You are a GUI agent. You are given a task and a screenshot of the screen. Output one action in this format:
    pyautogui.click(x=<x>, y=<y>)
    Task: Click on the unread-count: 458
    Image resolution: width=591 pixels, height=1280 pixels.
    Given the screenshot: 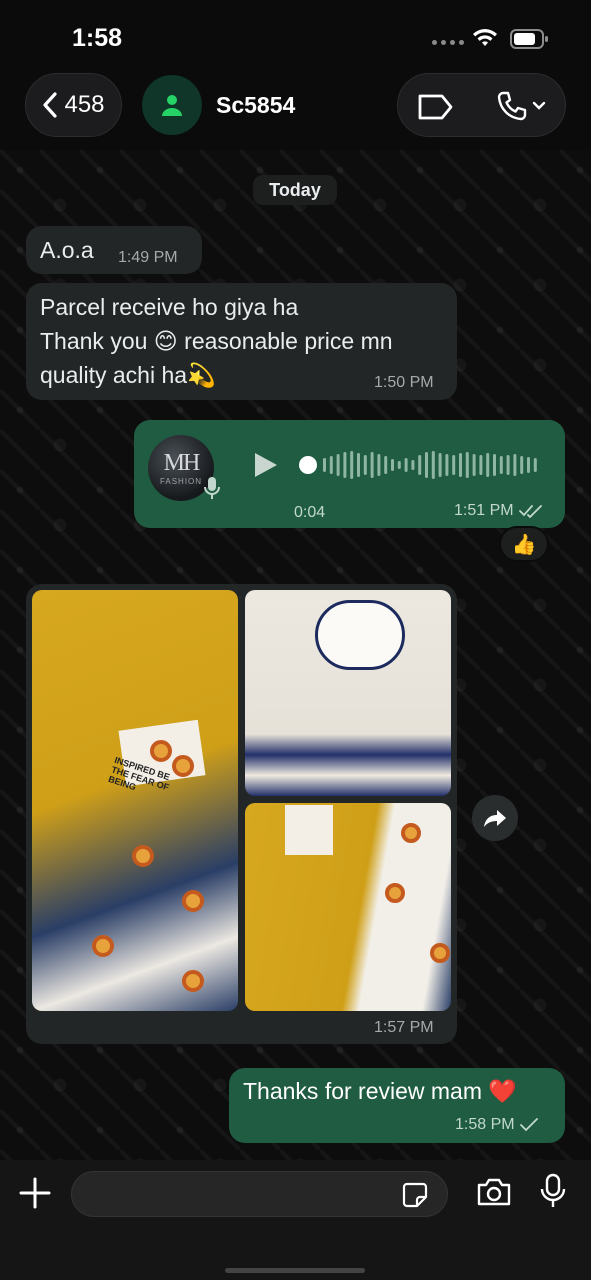 What is the action you would take?
    pyautogui.click(x=84, y=104)
    